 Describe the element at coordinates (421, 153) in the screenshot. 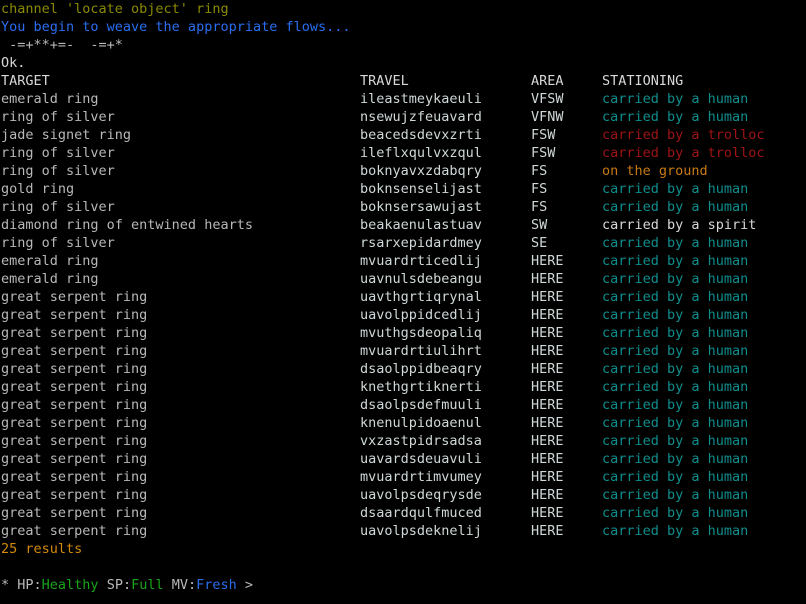

I see `cell-travel-code: ileflxqulvxzqul` at that location.